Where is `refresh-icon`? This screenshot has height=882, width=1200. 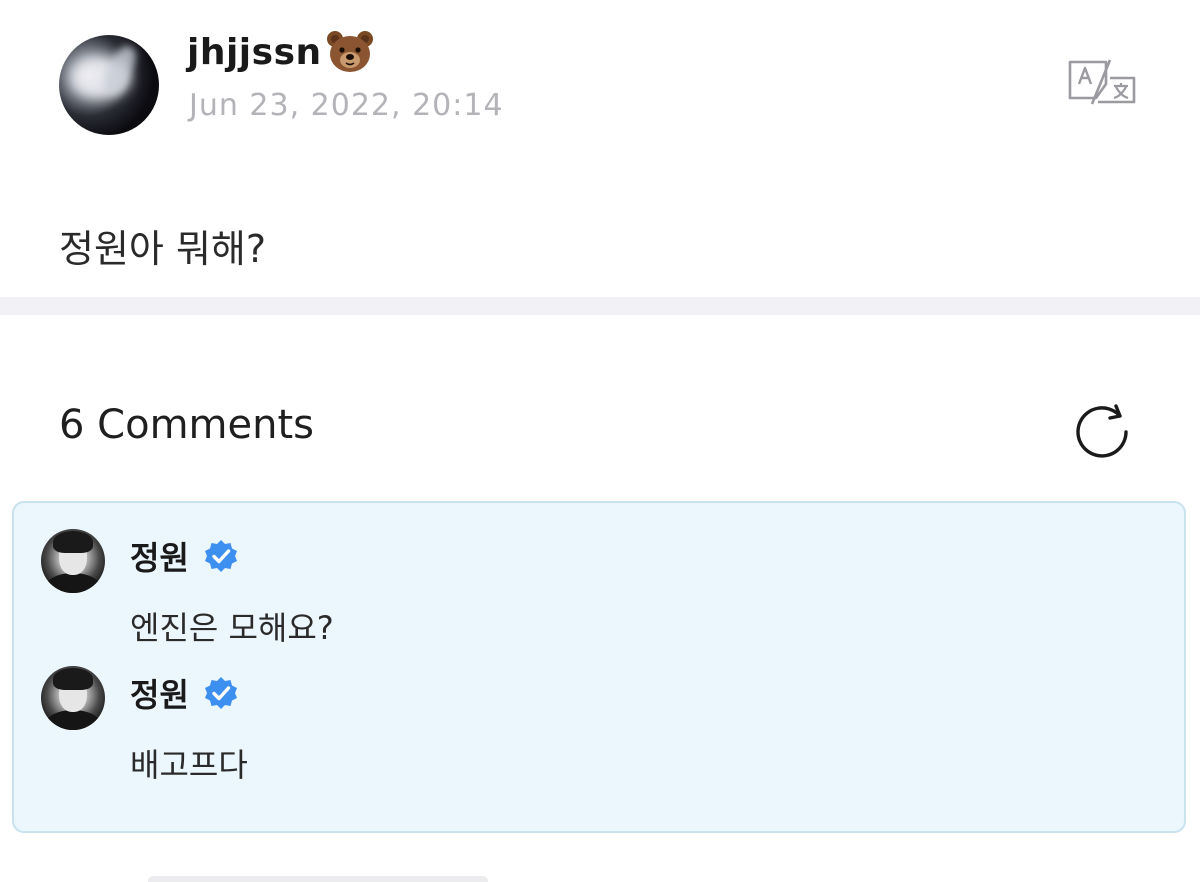 refresh-icon is located at coordinates (1102, 429).